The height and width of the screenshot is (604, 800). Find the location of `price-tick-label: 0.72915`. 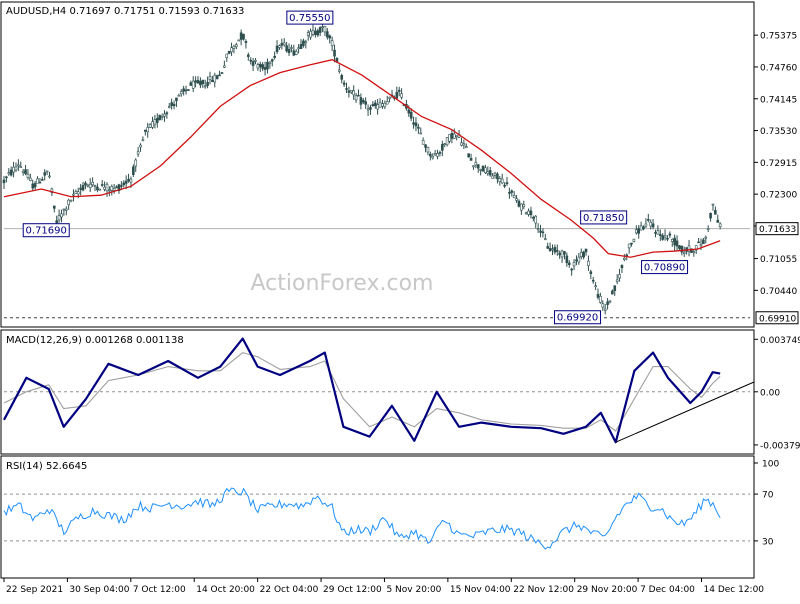

price-tick-label: 0.72915 is located at coordinates (778, 164).